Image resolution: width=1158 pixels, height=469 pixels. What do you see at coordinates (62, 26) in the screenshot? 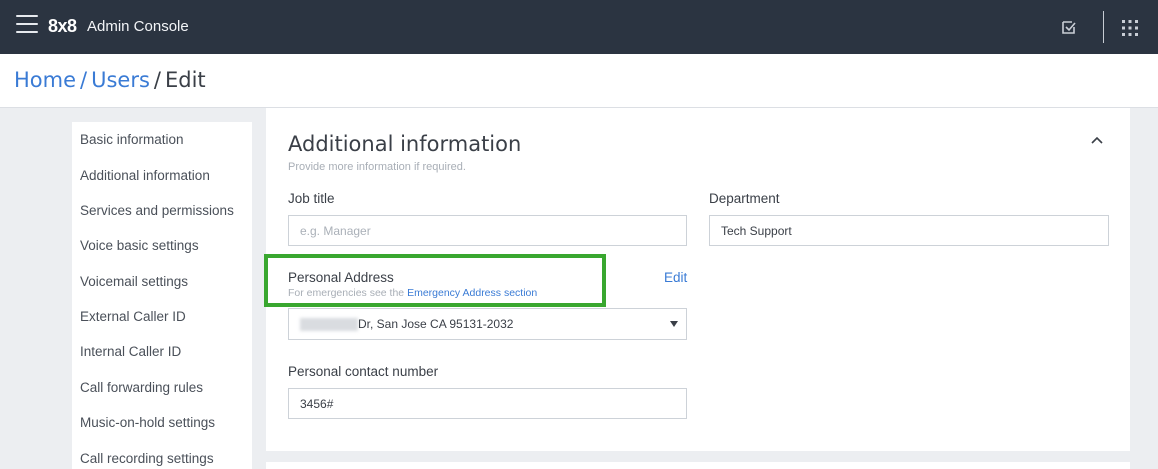
I see `logo: 8x8` at bounding box center [62, 26].